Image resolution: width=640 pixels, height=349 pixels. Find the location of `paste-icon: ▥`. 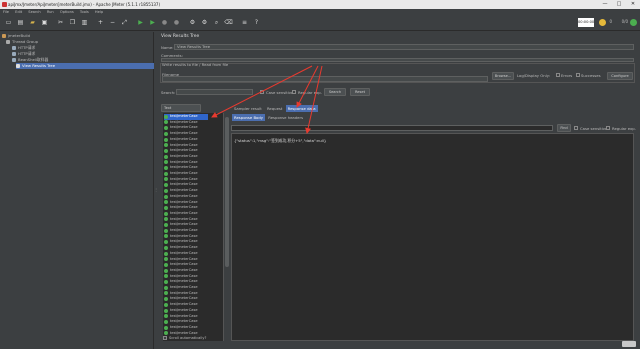

paste-icon: ▥ is located at coordinates (84, 22).